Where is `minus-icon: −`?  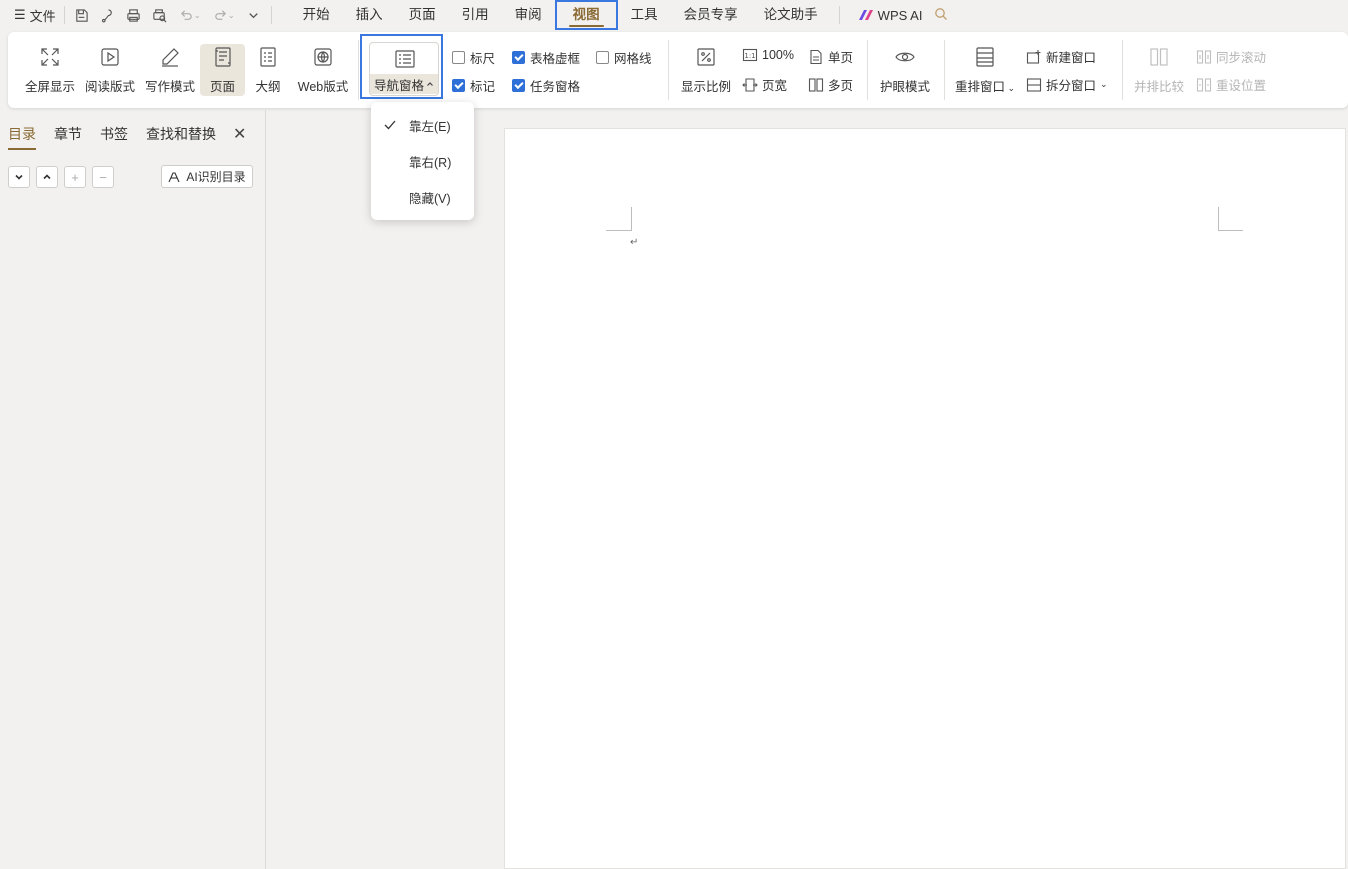 minus-icon: − is located at coordinates (103, 177).